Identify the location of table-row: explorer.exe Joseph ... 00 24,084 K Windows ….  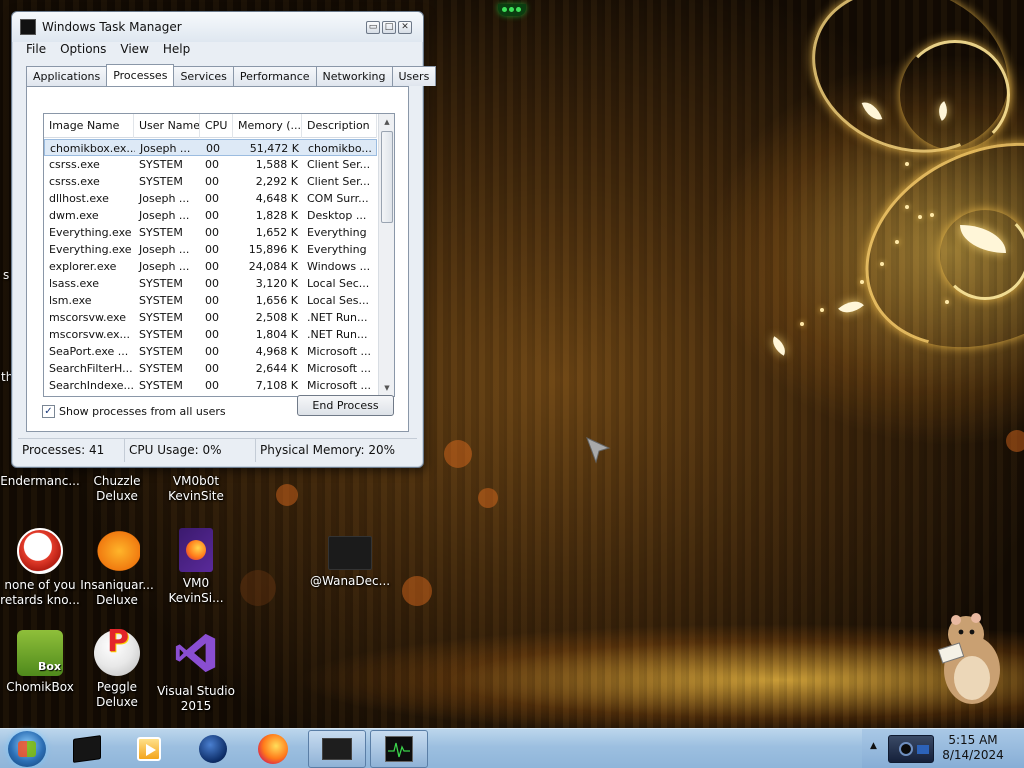
(210, 266).